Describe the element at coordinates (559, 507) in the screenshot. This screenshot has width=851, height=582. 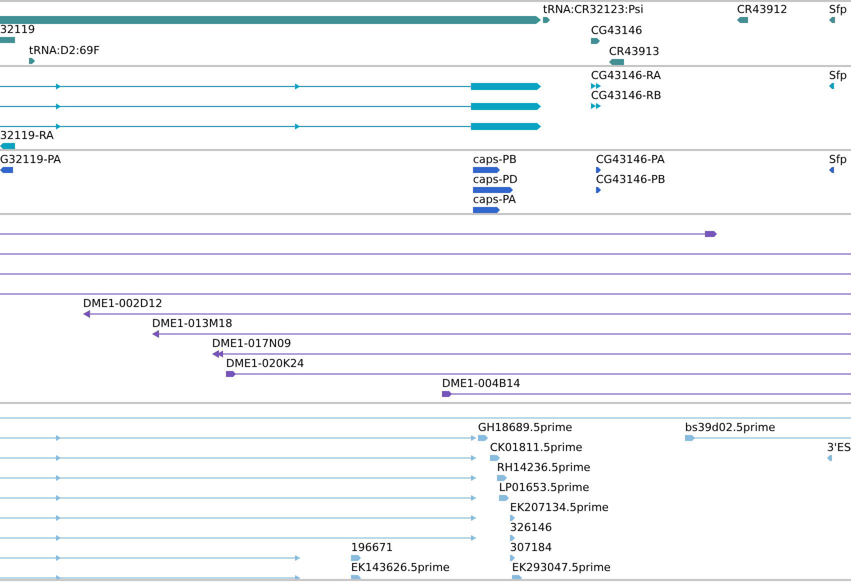
I see `feature-label: EK207134.5prime` at that location.